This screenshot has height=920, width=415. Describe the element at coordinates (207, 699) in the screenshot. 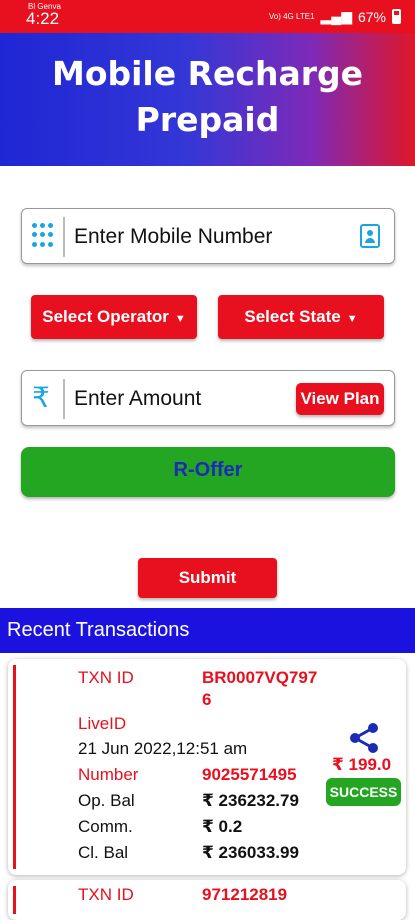

I see `txn-id-value-line2: 6` at that location.